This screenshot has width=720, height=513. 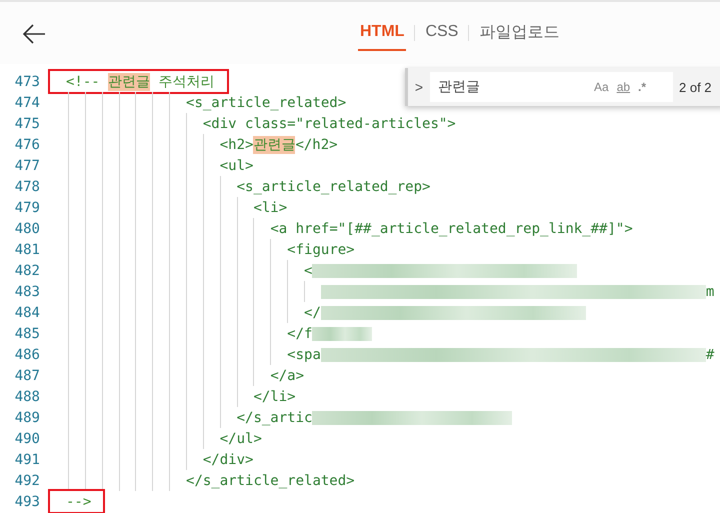 I want to click on code-text: </li>, so click(x=274, y=396).